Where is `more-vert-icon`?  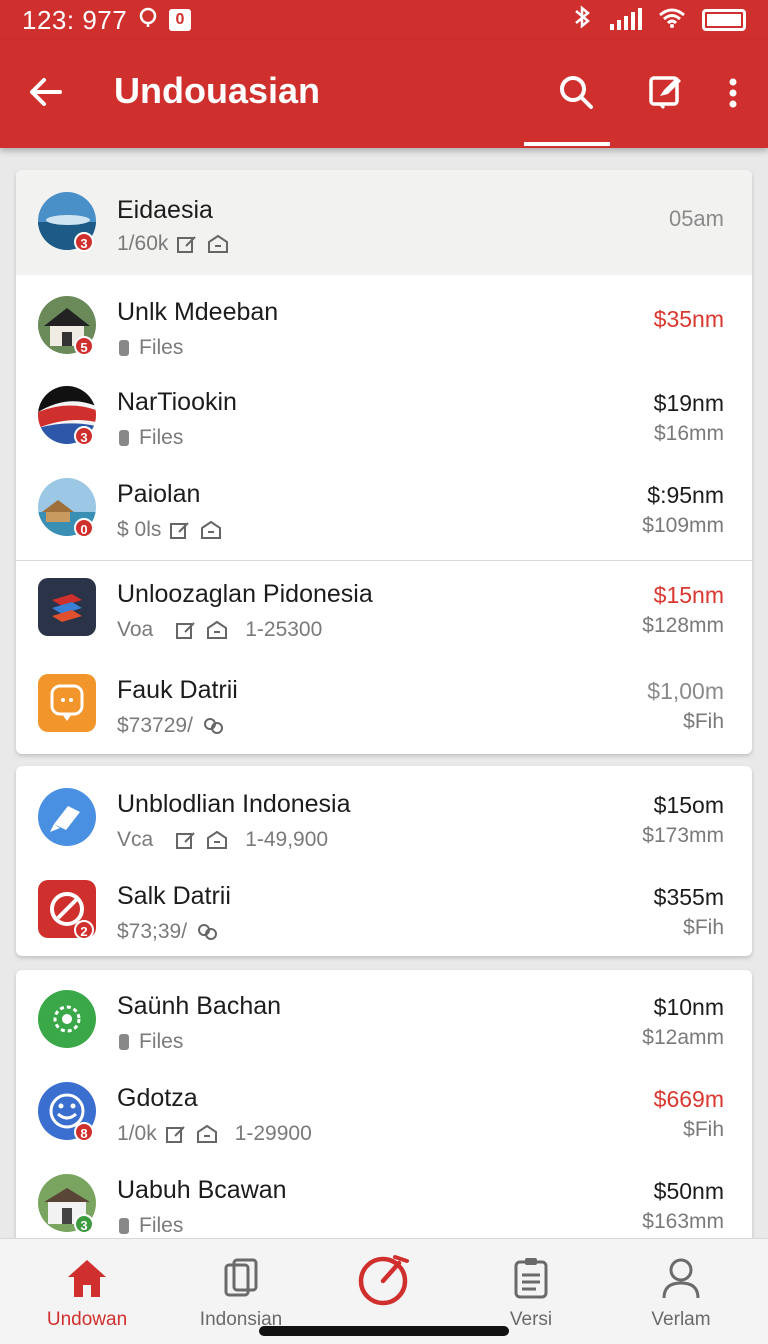
more-vert-icon is located at coordinates (733, 92).